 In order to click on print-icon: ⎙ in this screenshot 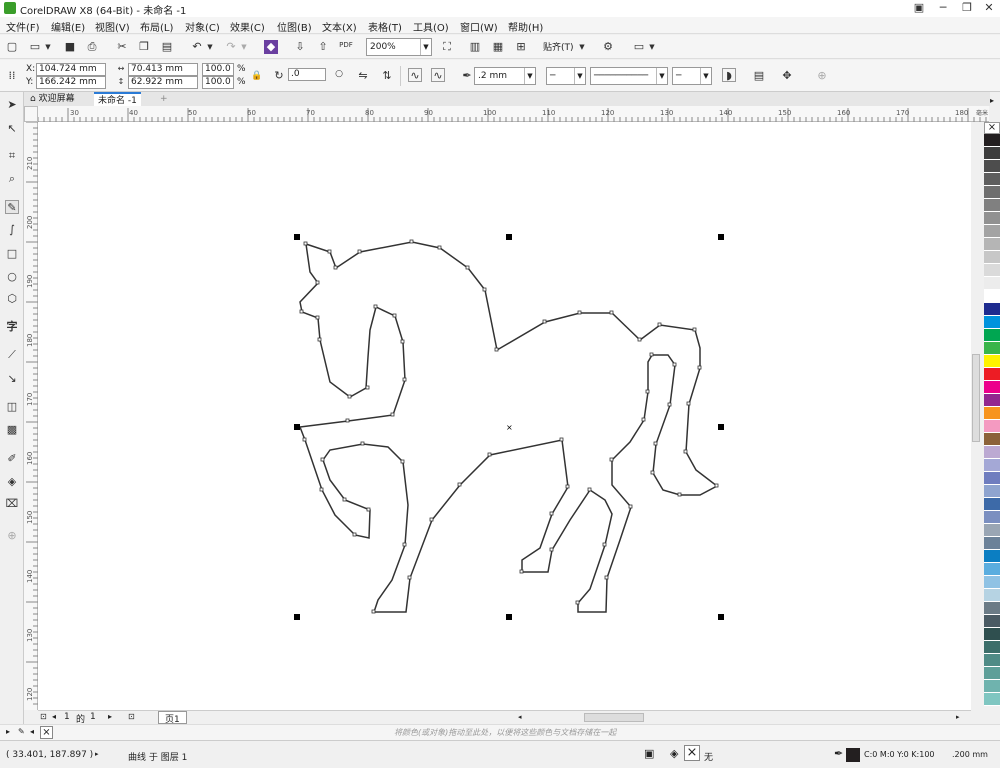, I will do `click(92, 47)`.